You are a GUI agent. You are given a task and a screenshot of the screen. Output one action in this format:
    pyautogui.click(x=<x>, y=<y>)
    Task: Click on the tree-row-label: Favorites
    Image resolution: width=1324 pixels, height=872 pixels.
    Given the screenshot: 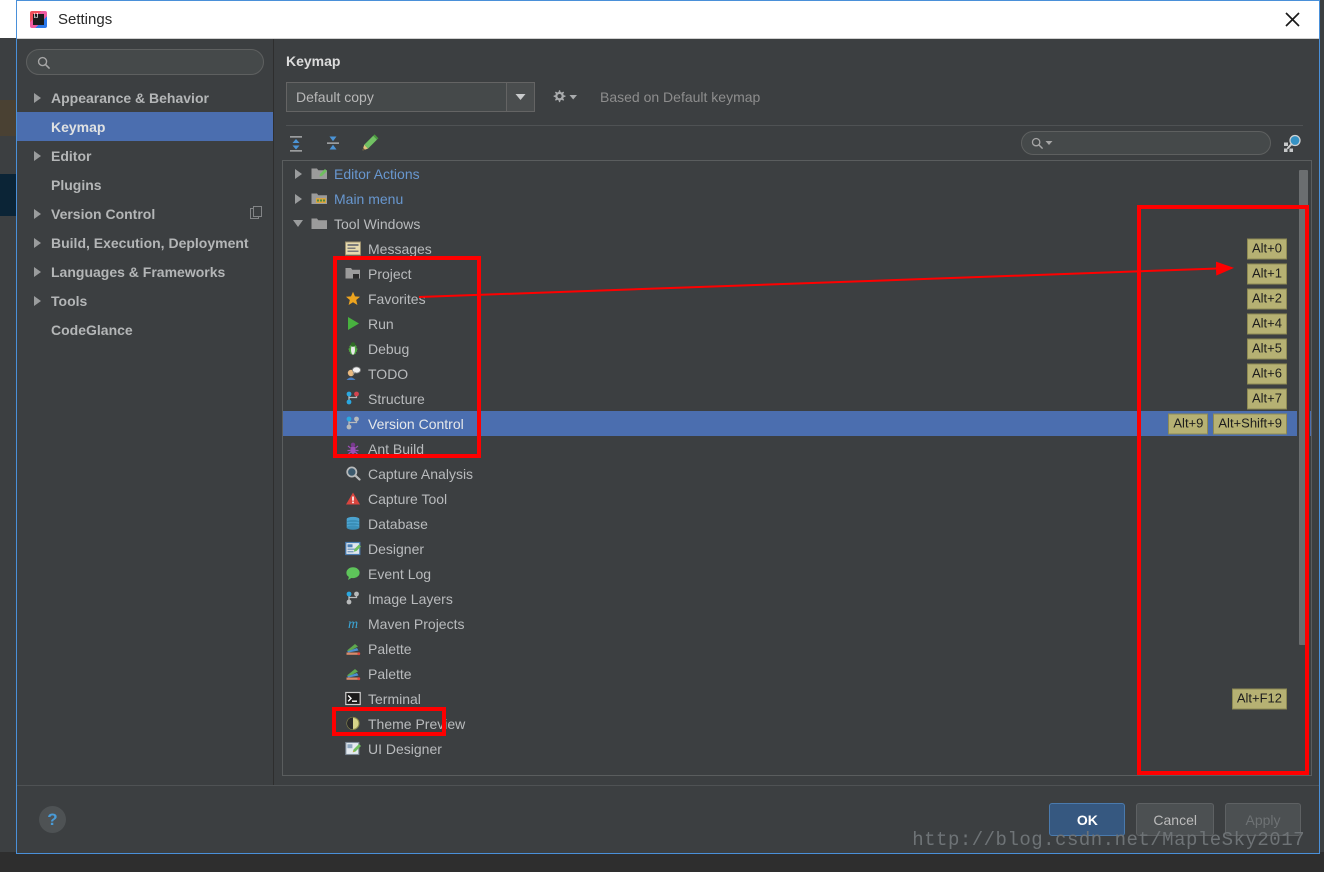 What is the action you would take?
    pyautogui.click(x=397, y=298)
    